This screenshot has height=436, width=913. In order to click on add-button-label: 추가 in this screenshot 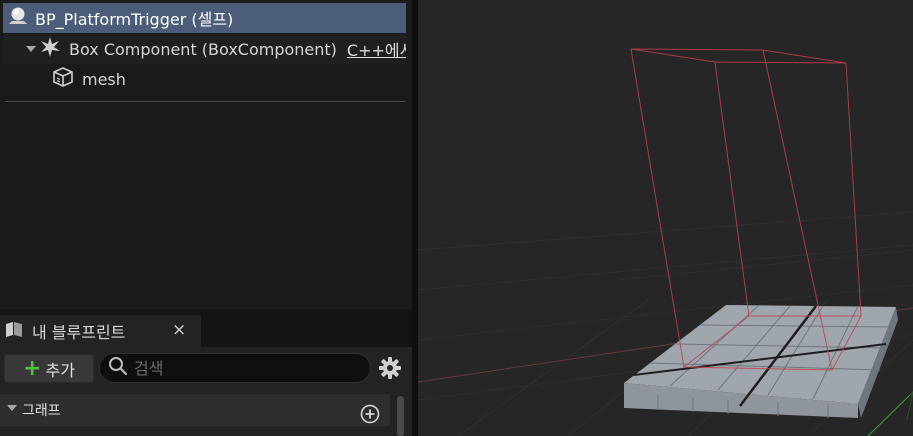, I will do `click(60, 370)`.